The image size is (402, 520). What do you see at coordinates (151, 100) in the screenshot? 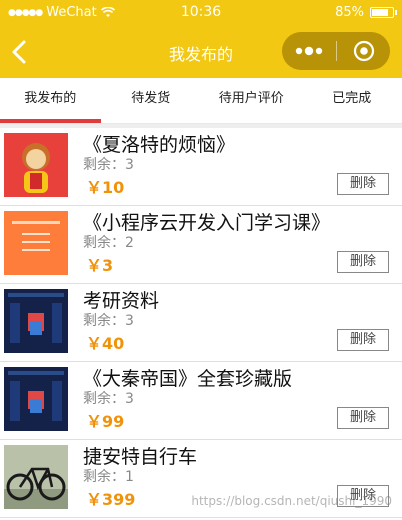
I see `tab-to-ship: 待发货` at bounding box center [151, 100].